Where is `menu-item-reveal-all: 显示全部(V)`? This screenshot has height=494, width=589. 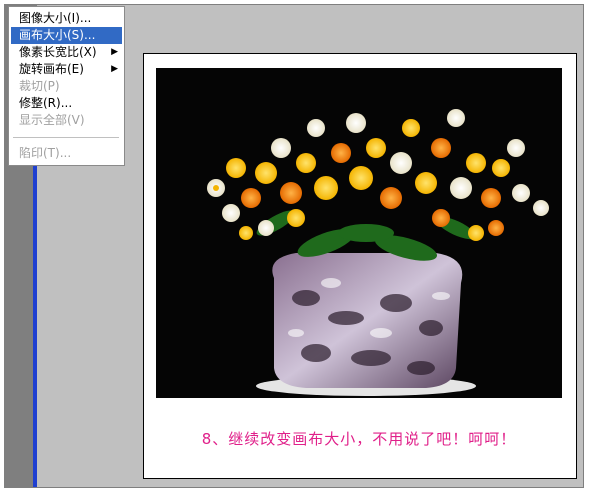
menu-item-reveal-all: 显示全部(V) is located at coordinates (52, 120).